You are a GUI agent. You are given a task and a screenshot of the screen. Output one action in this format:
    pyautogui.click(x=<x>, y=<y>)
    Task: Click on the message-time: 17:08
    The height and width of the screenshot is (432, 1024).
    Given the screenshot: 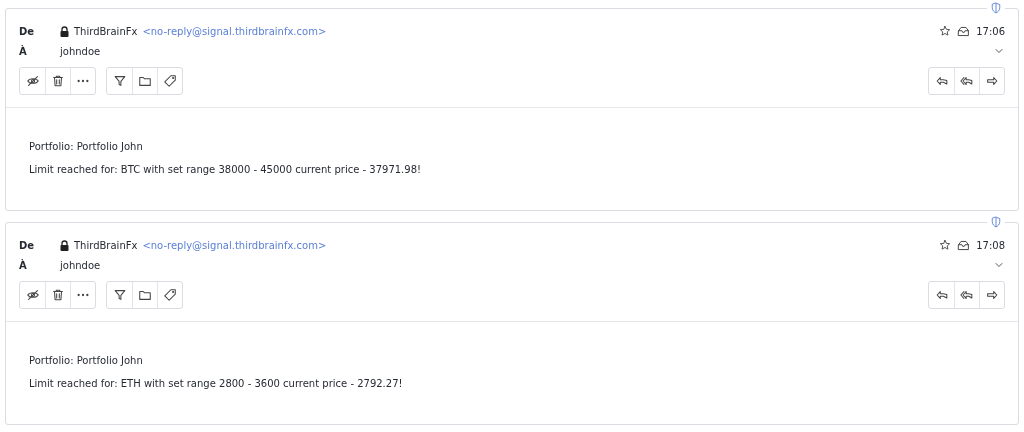 What is the action you would take?
    pyautogui.click(x=990, y=245)
    